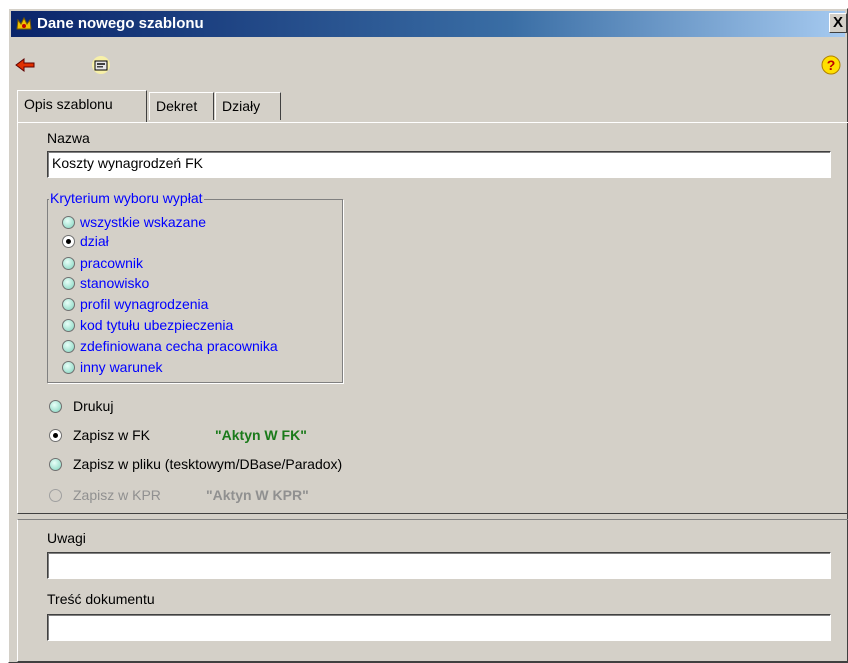 This screenshot has height=663, width=848. What do you see at coordinates (126, 198) in the screenshot?
I see `criteria-legend: Kryterium wyboru wypłat` at bounding box center [126, 198].